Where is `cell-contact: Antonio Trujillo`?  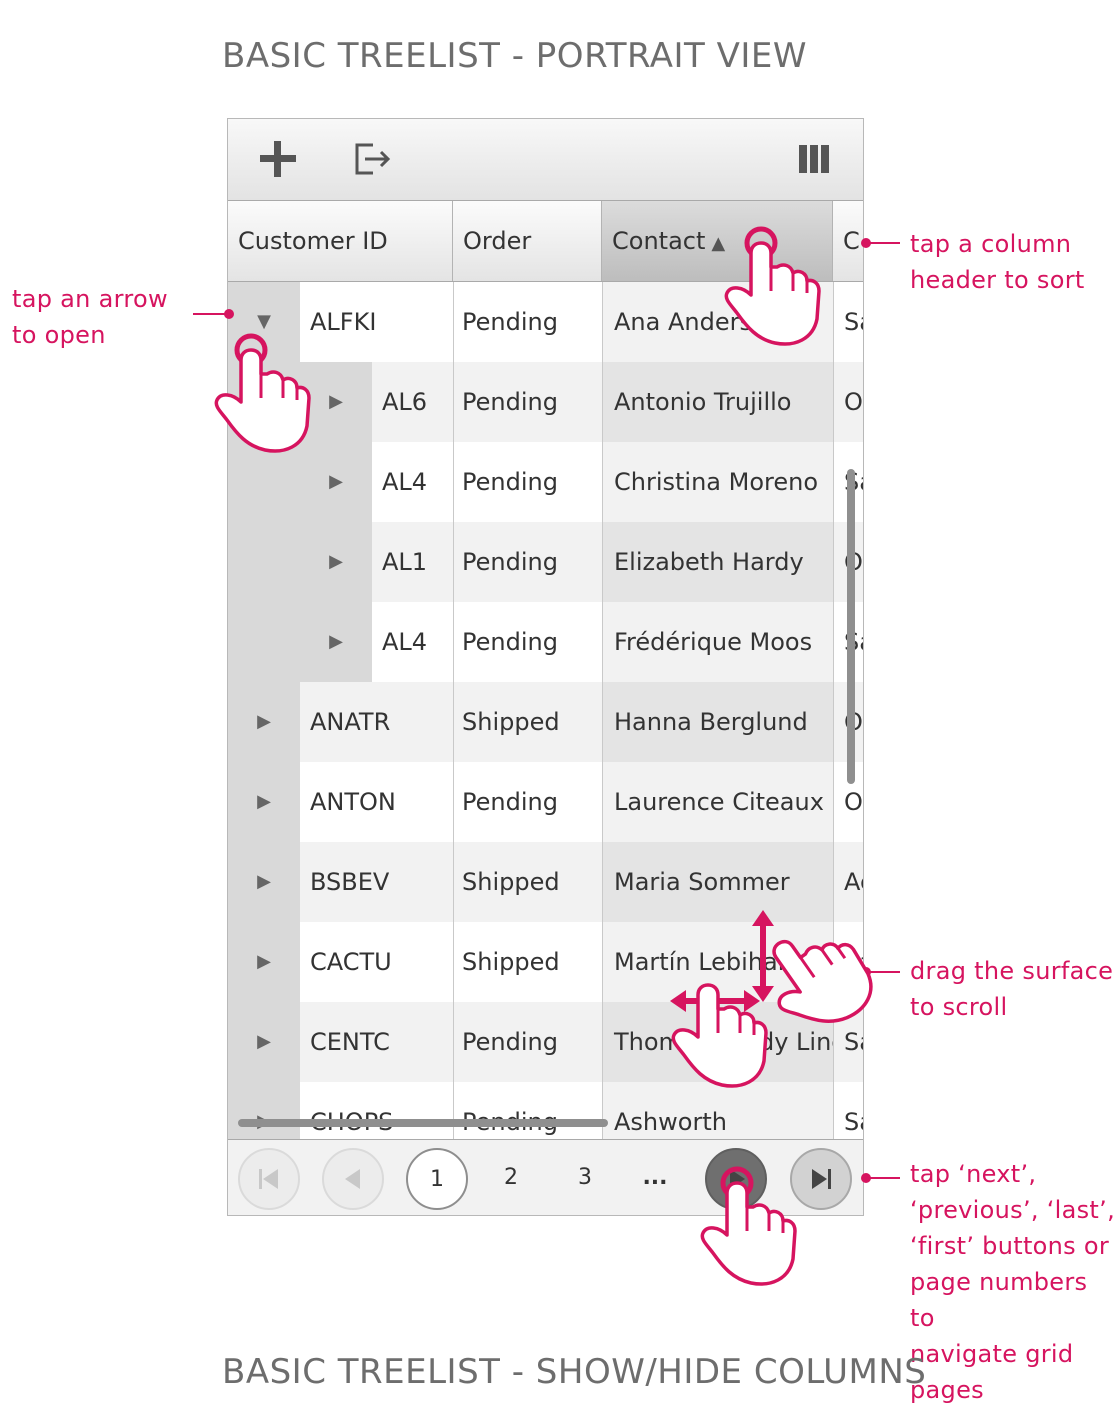 cell-contact: Antonio Trujillo is located at coordinates (717, 402).